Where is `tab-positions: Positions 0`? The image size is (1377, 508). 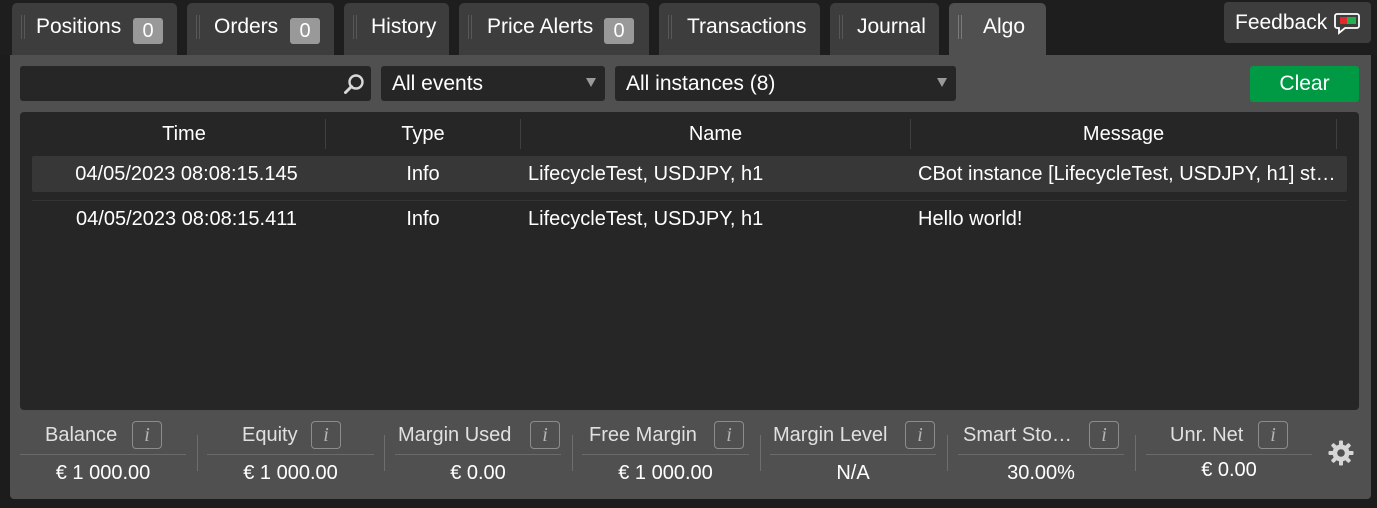 tab-positions: Positions 0 is located at coordinates (94, 29).